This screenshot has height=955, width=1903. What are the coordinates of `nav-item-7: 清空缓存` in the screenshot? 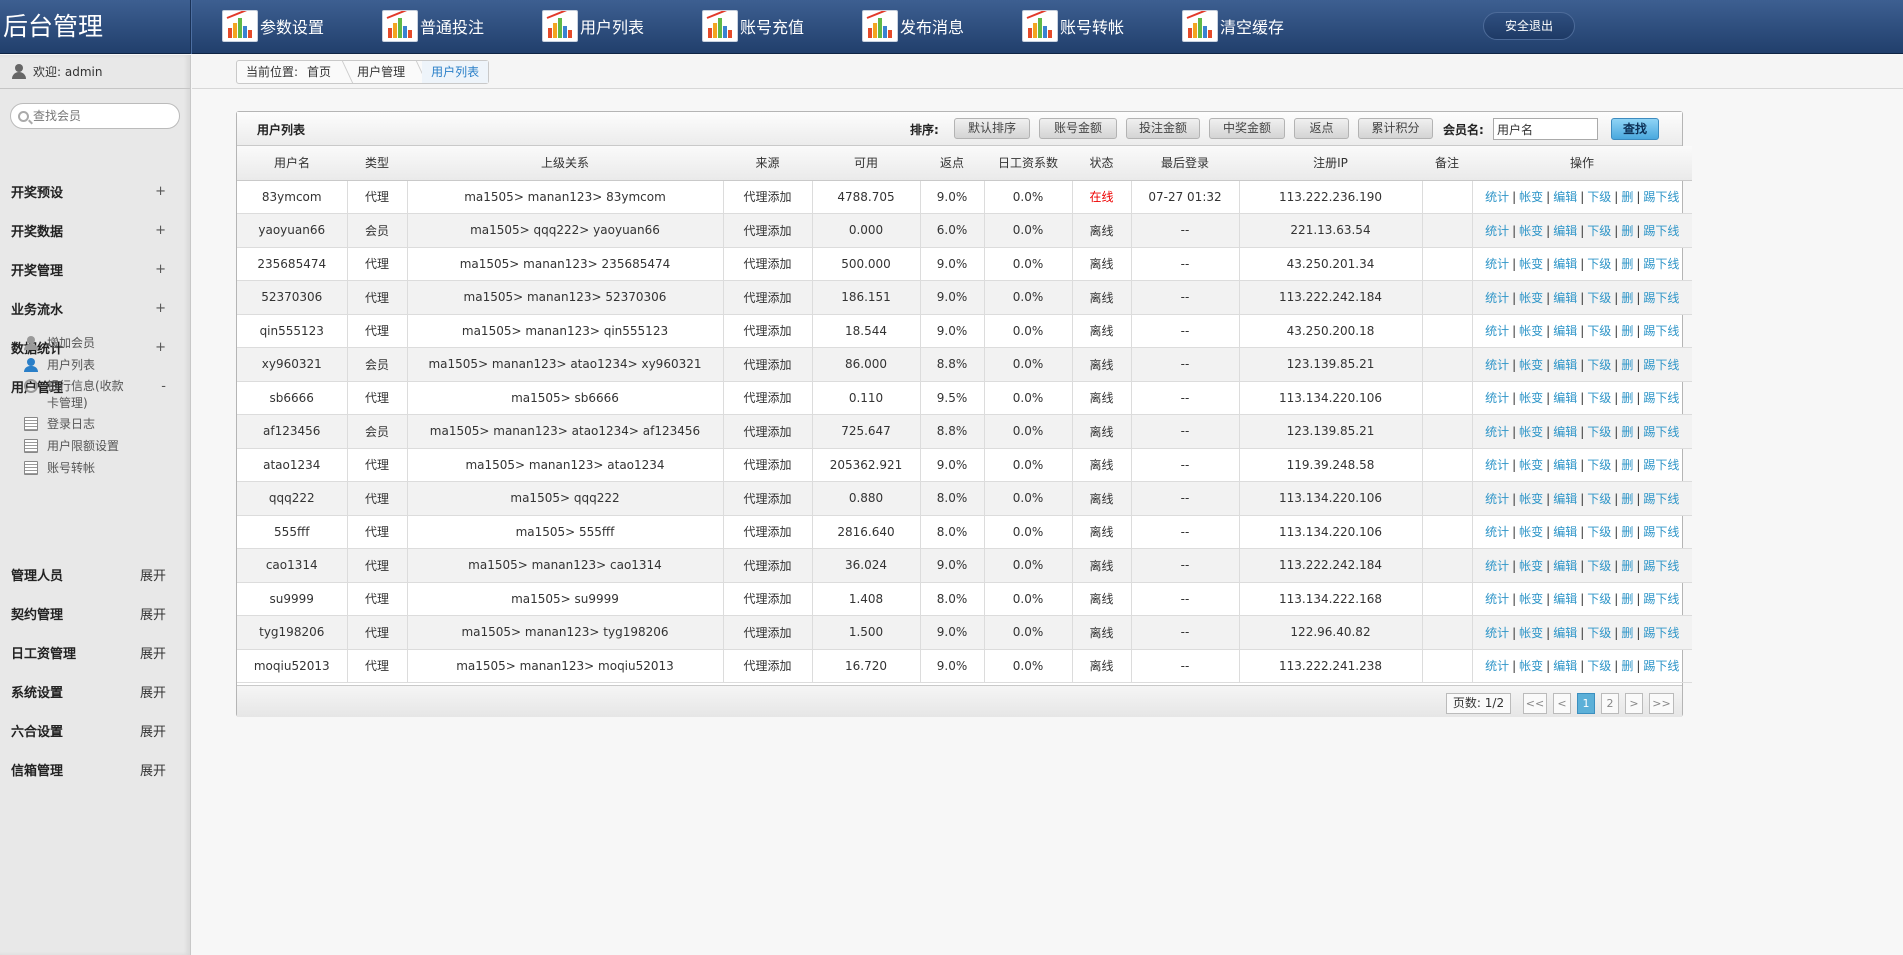 It's located at (1233, 26).